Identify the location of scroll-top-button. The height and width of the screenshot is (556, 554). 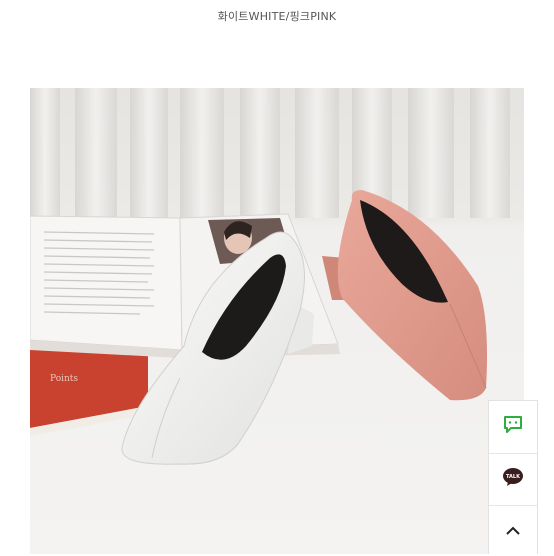
(513, 530).